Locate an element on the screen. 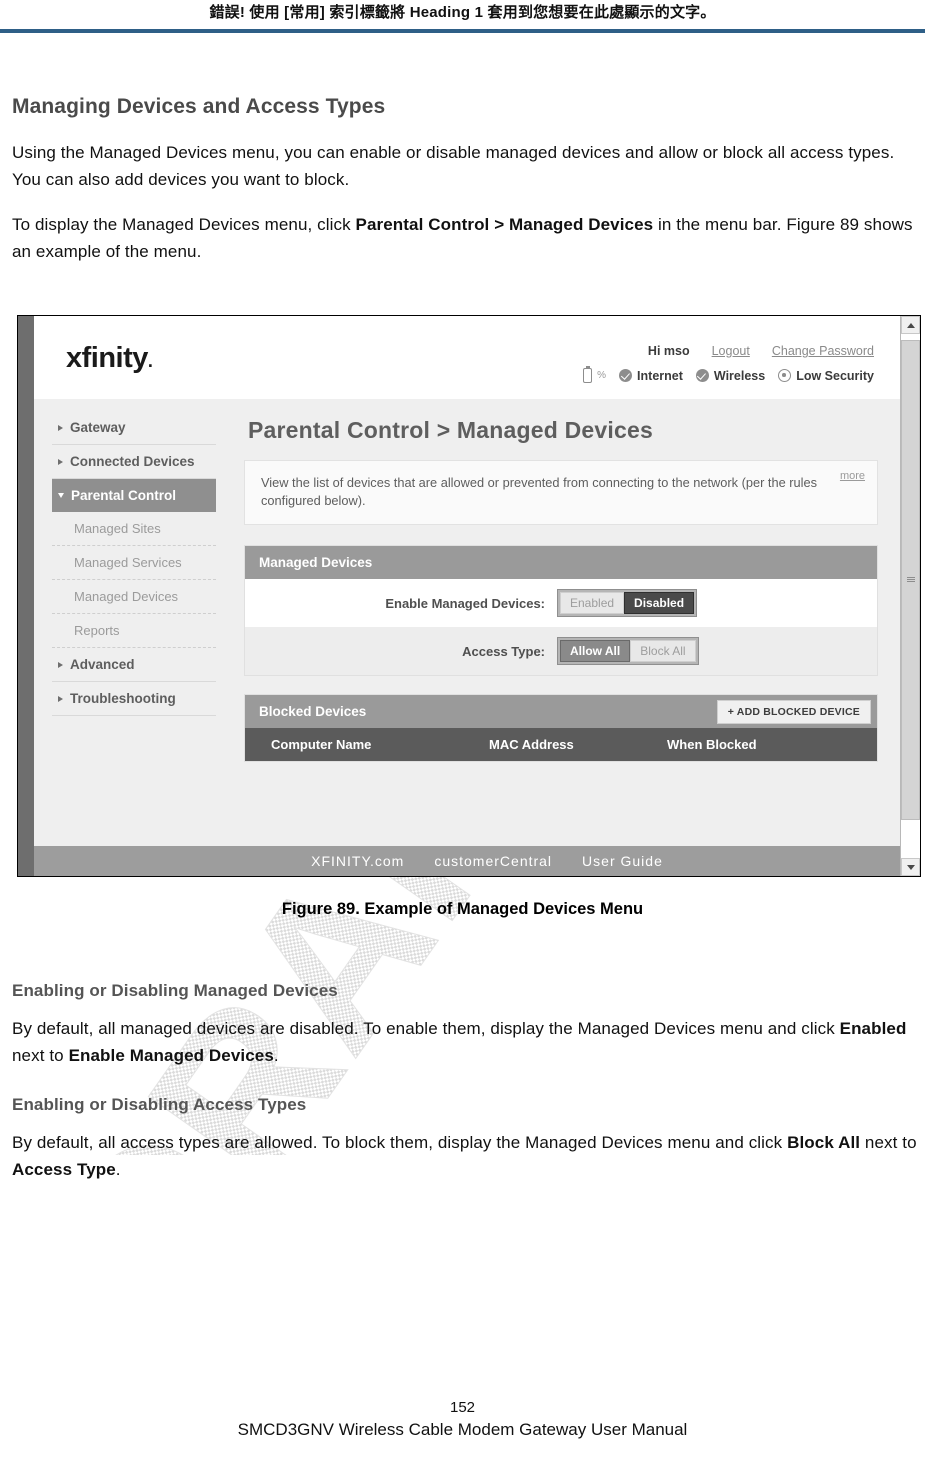 The image size is (925, 1458). sub1-mid: next to is located at coordinates (40, 1055).